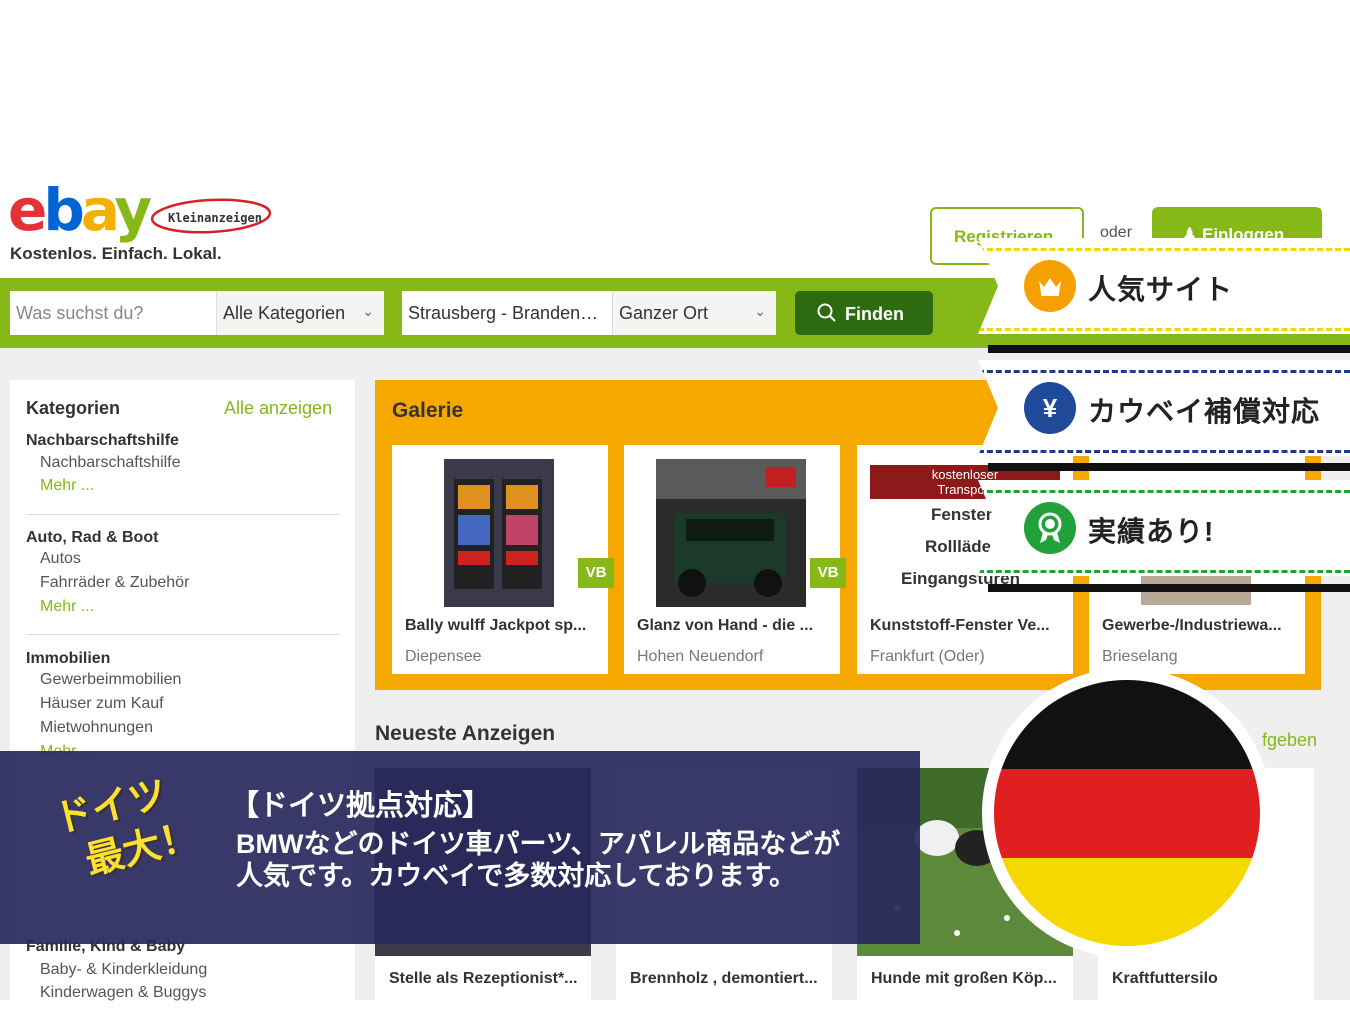  What do you see at coordinates (1165, 978) in the screenshot?
I see `listing-title: Kraftfuttersilo` at bounding box center [1165, 978].